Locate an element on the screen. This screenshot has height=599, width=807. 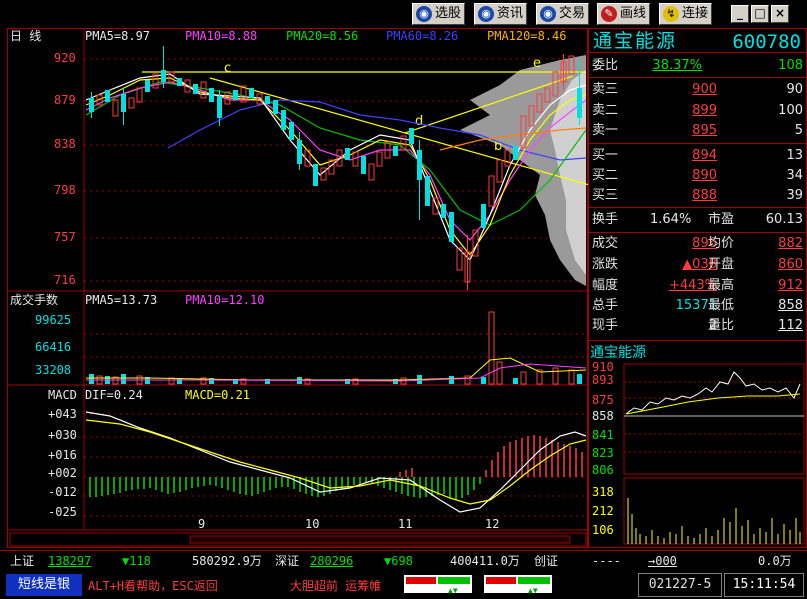
volume-pma5: PMA5=13.73 is located at coordinates (121, 300).